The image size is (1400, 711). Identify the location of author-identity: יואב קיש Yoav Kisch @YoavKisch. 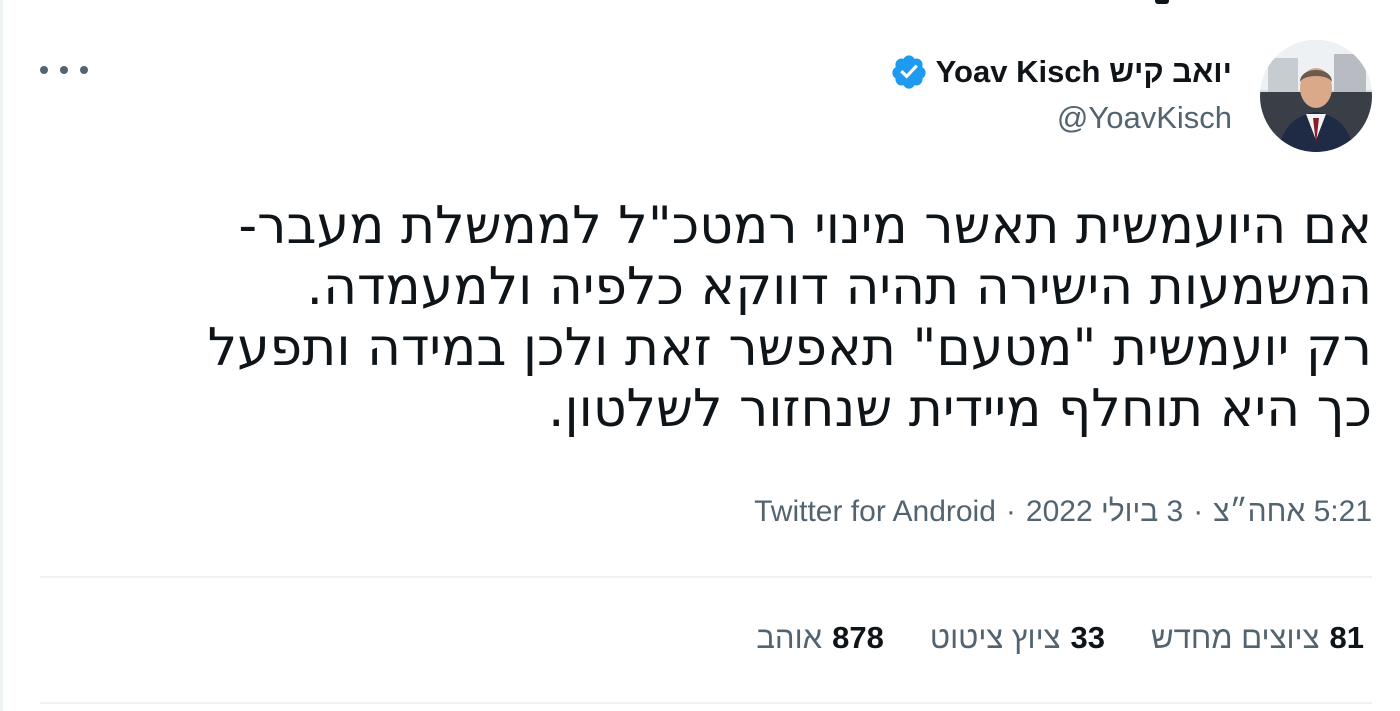
(1061, 94).